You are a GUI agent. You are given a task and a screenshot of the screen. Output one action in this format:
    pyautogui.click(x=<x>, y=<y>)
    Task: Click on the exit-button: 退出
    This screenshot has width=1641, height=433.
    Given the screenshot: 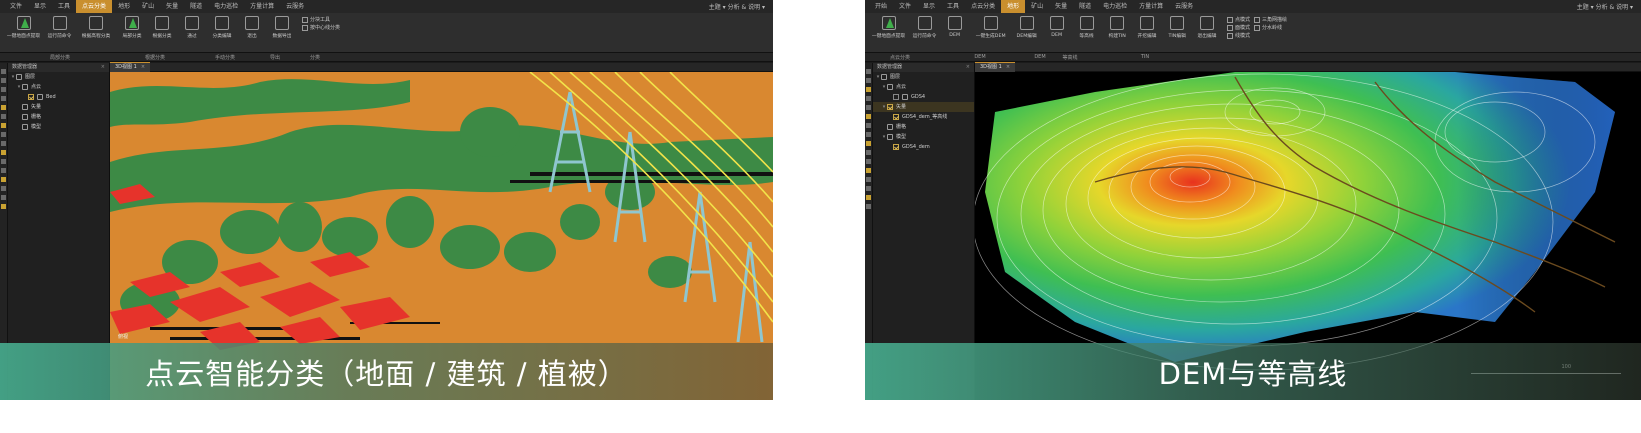 What is the action you would take?
    pyautogui.click(x=252, y=27)
    